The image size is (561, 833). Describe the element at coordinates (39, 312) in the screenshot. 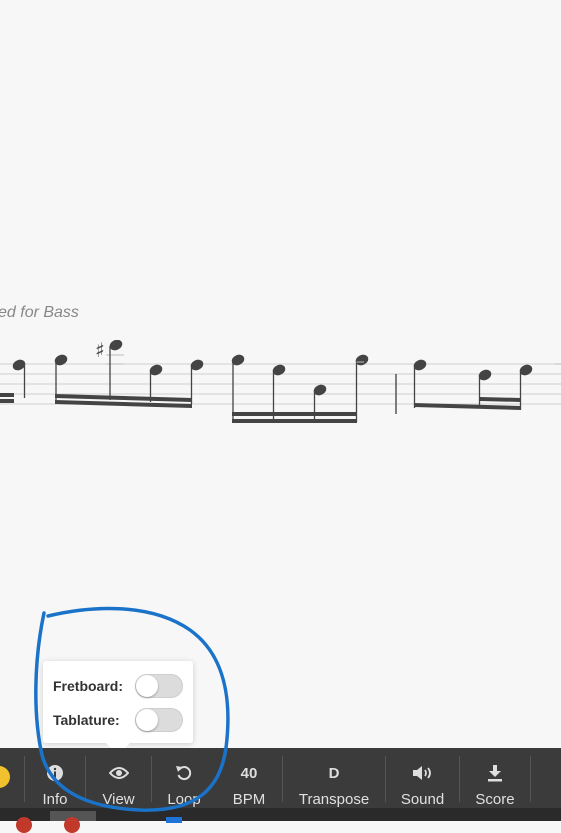

I see `score-subtitle: ed for Bass` at that location.